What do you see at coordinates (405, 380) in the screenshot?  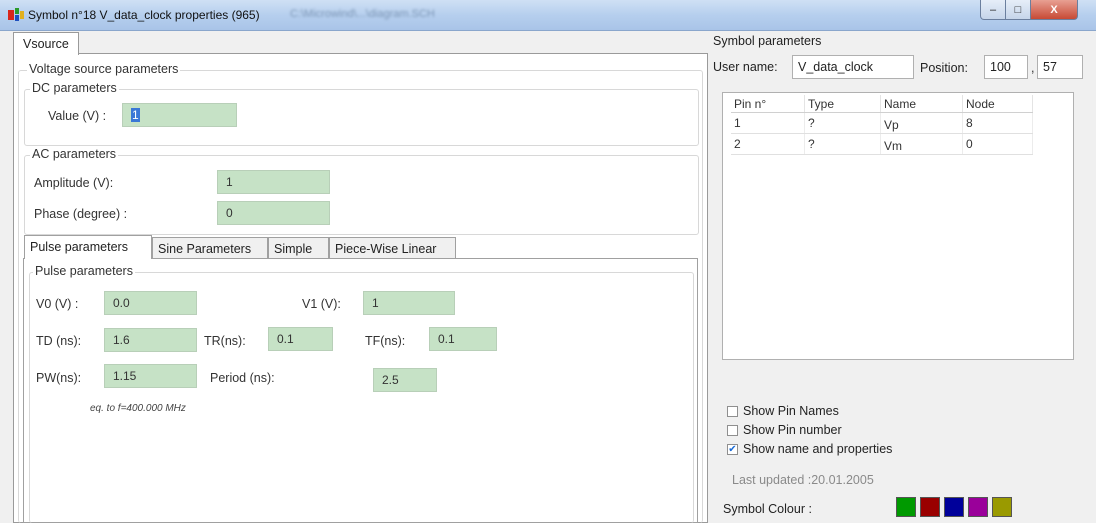 I see `period-field: 2.5` at bounding box center [405, 380].